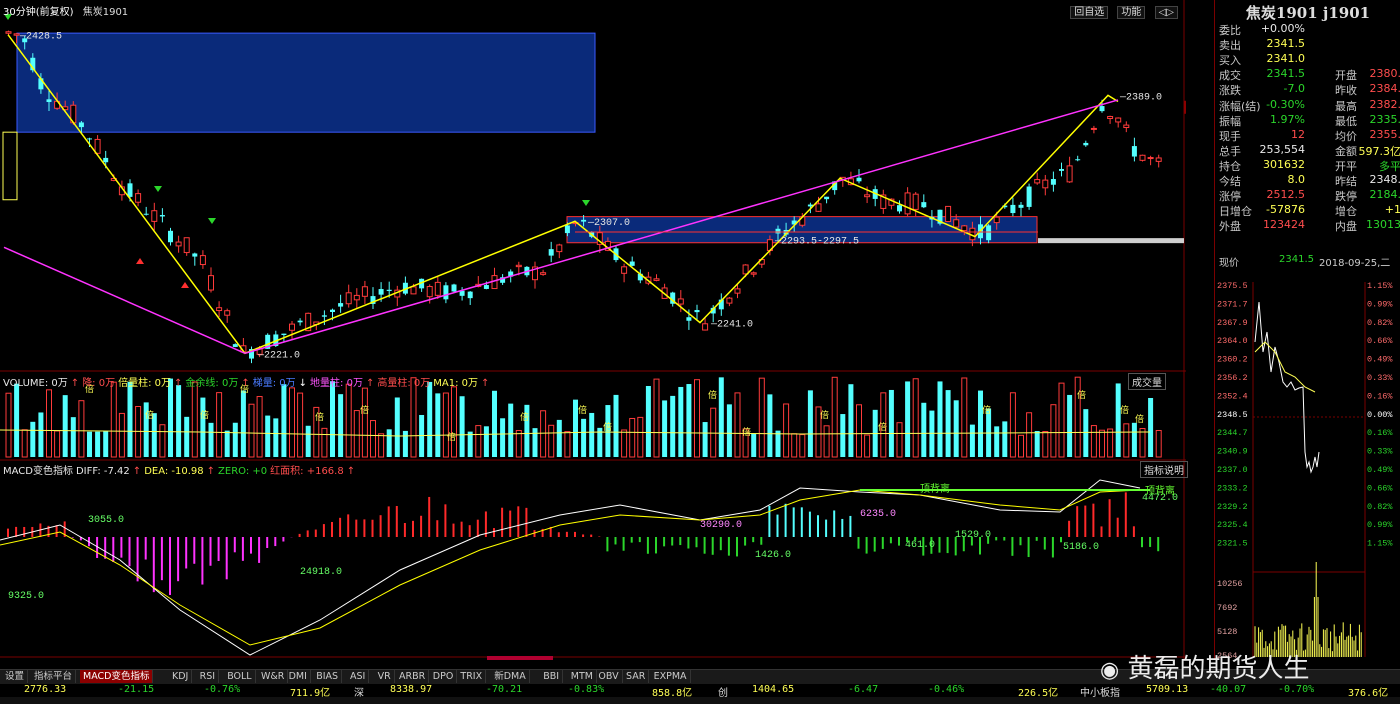 The image size is (1400, 704). What do you see at coordinates (552, 676) in the screenshot?
I see `indicator-tab: BBI` at bounding box center [552, 676].